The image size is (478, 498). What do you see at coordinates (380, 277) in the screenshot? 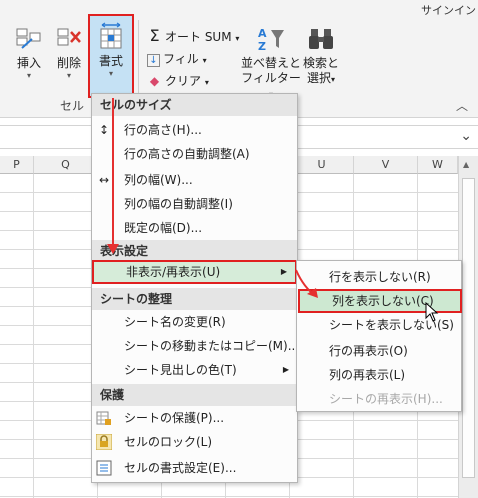
I see `menu-item-label: 行を表示しない(R)` at bounding box center [380, 277].